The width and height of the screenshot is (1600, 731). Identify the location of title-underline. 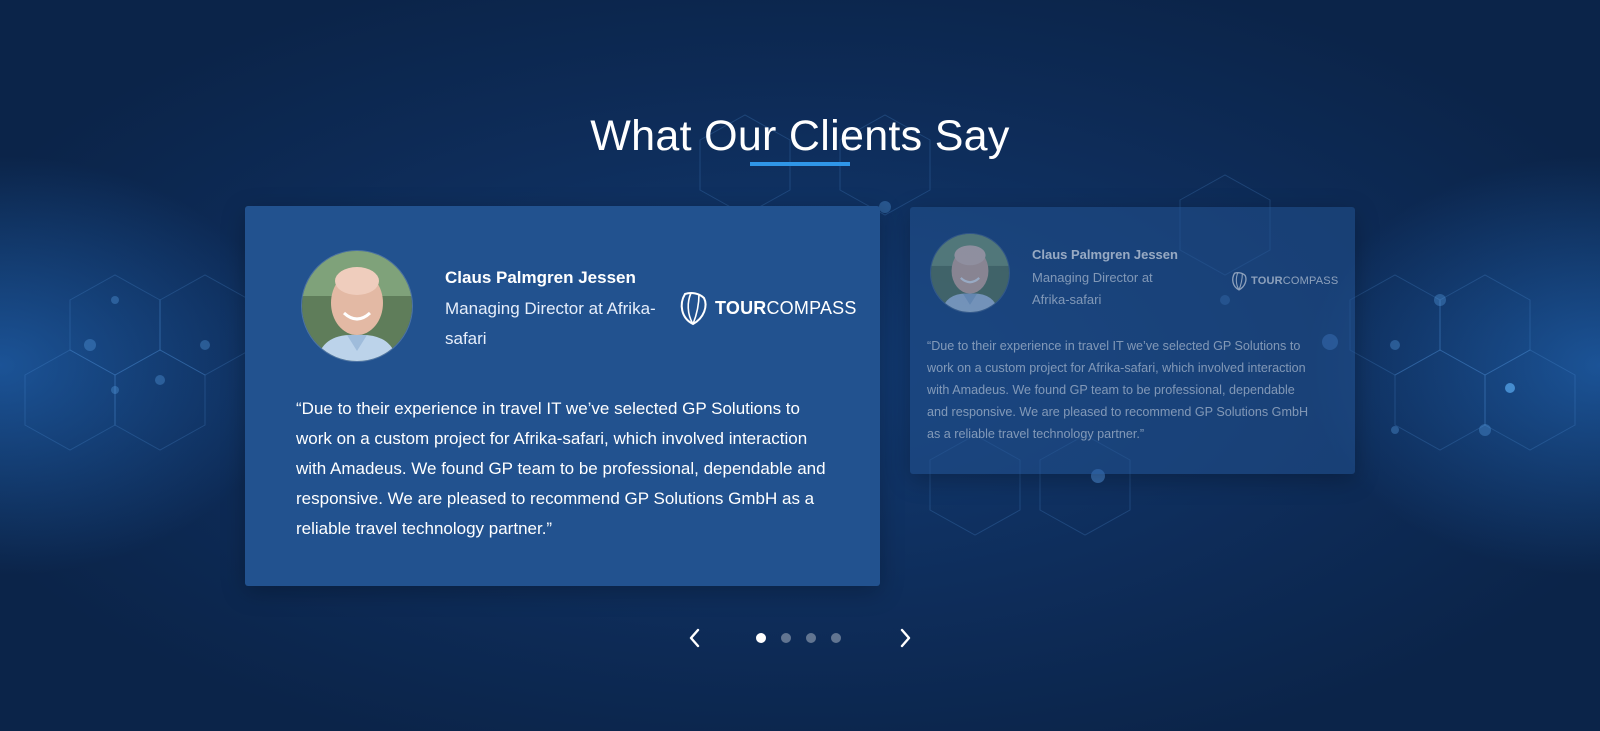
(800, 164).